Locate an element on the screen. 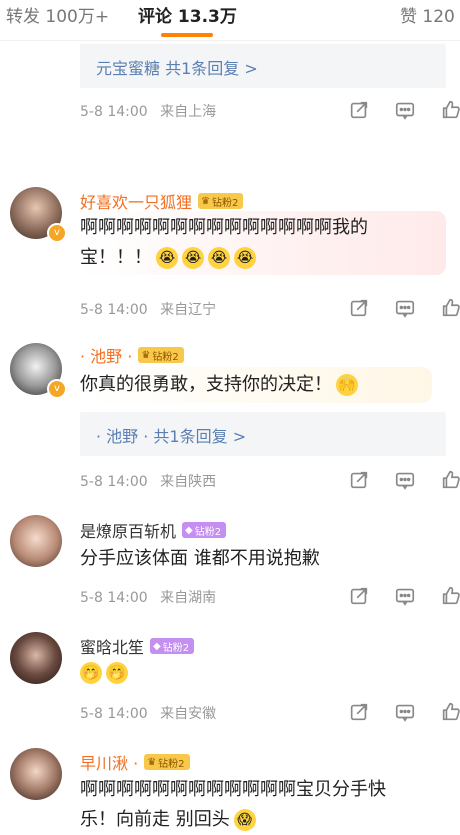 The height and width of the screenshot is (835, 460). comment-meta: 5-8 14:00 来自上海 is located at coordinates (148, 111).